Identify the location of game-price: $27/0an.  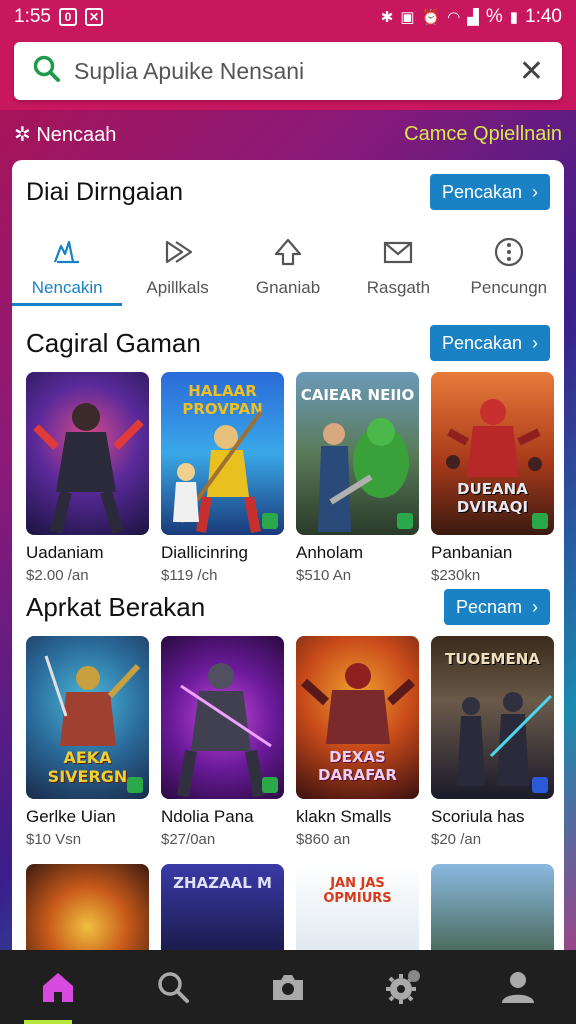
(188, 839).